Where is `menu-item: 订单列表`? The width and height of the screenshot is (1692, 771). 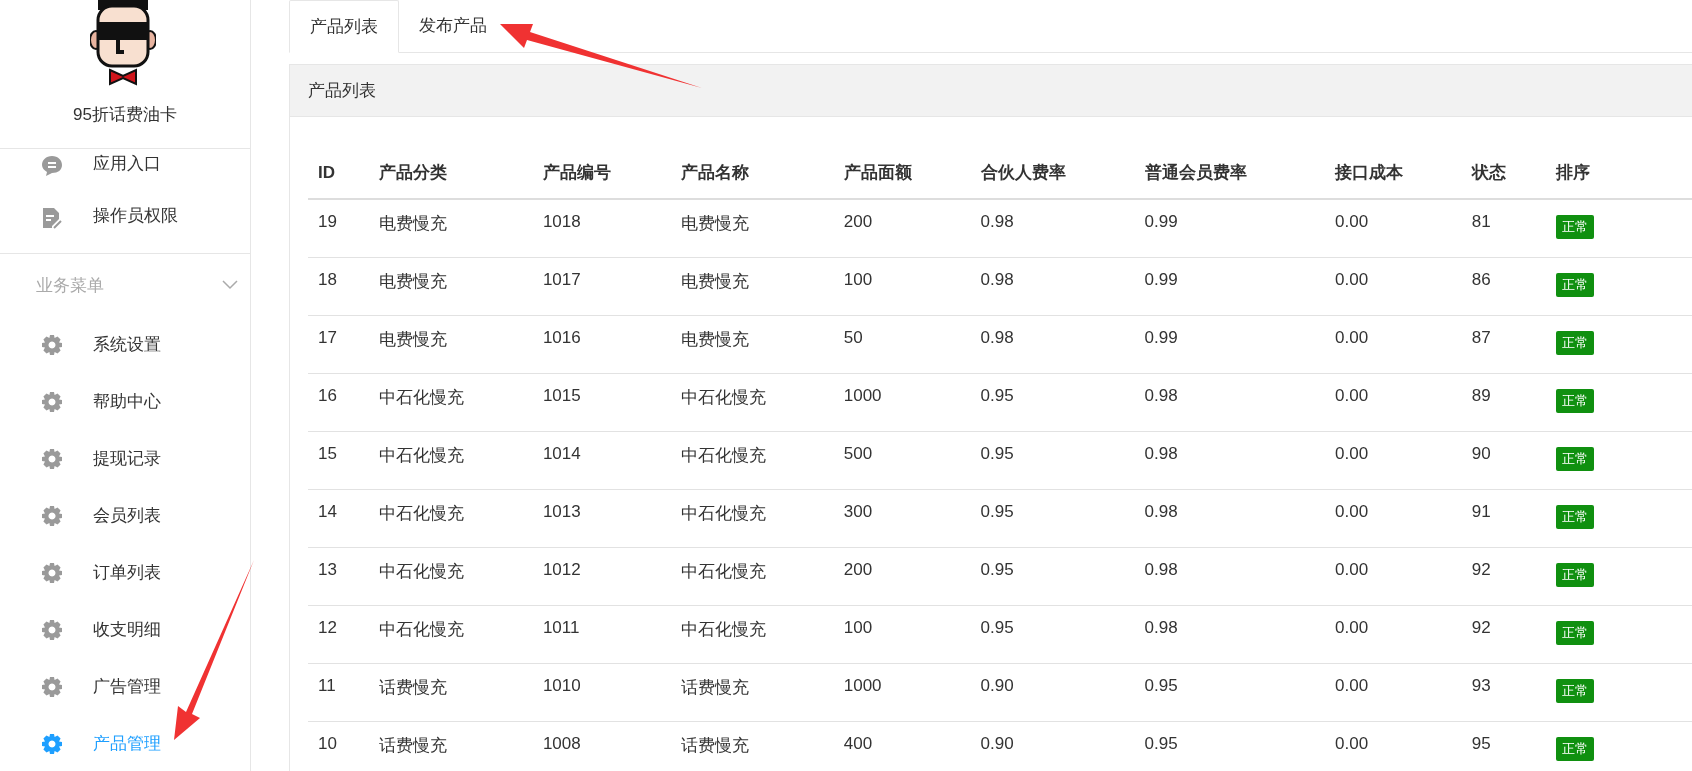
menu-item: 订单列表 is located at coordinates (125, 572).